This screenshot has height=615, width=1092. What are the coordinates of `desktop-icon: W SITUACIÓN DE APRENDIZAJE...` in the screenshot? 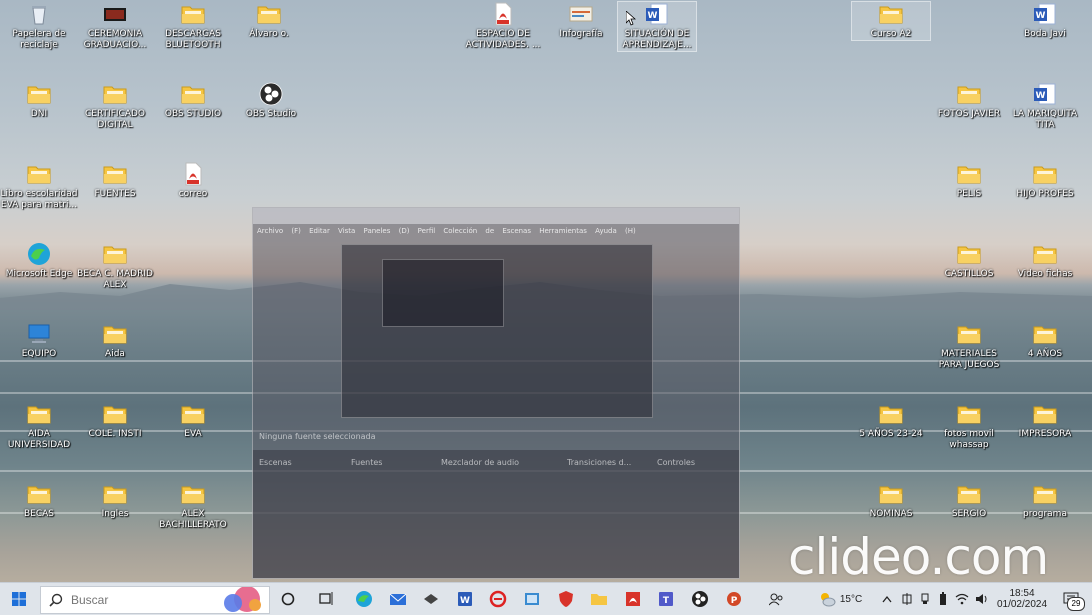 It's located at (657, 26).